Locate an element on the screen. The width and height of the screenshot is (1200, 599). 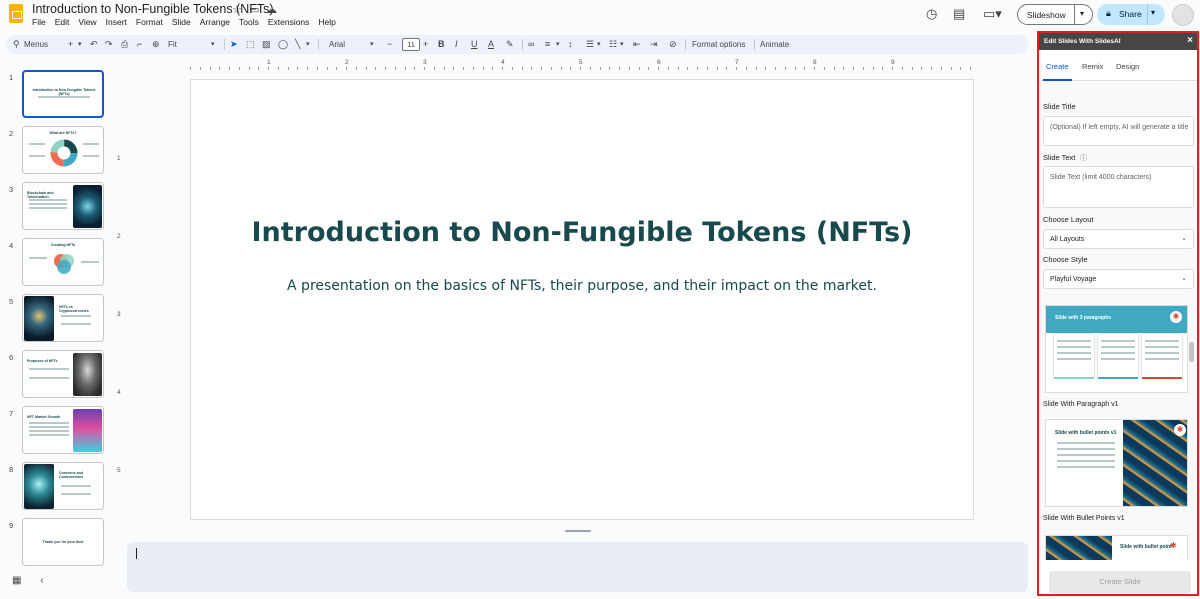
search-icon: ⚲ is located at coordinates (16, 44).